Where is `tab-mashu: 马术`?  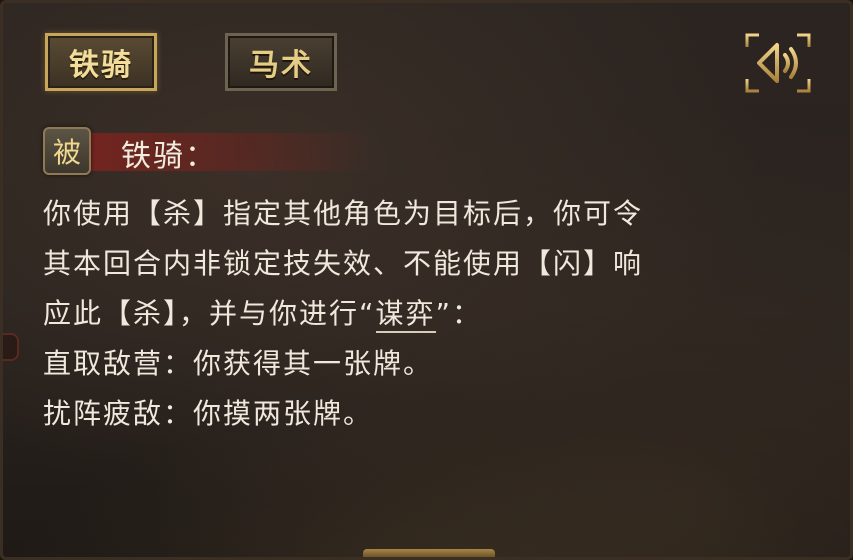
tab-mashu: 马术 is located at coordinates (281, 62).